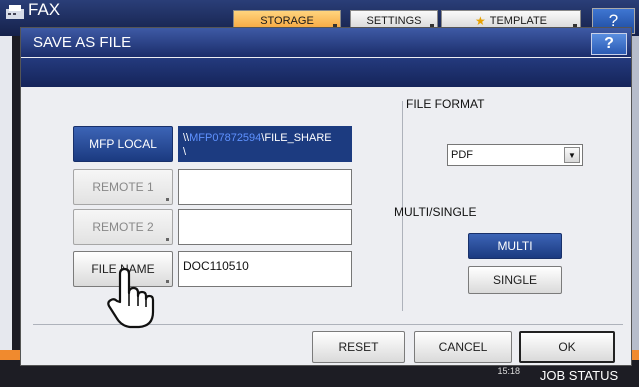 The height and width of the screenshot is (387, 639). Describe the element at coordinates (518, 21) in the screenshot. I see `tab-template-label: TEMPLATE` at that location.